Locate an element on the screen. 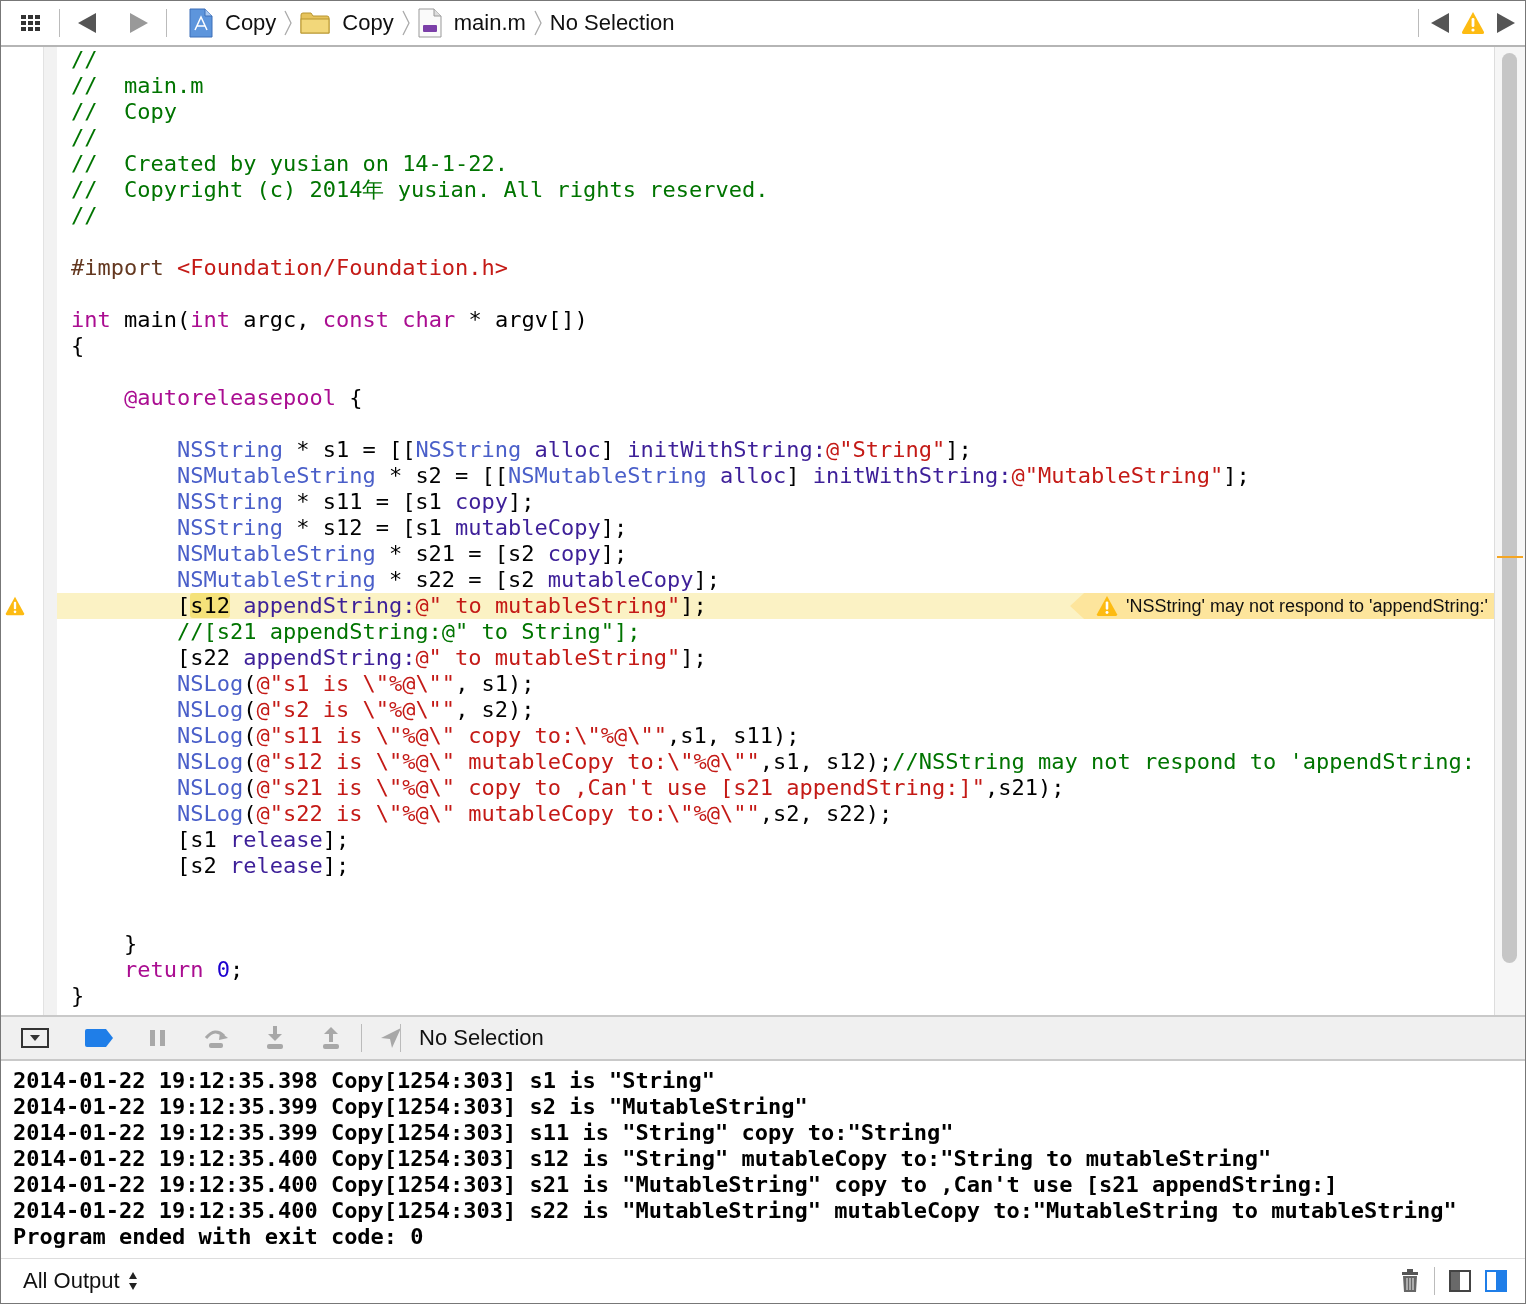  location-arrow-icon is located at coordinates (391, 1038).